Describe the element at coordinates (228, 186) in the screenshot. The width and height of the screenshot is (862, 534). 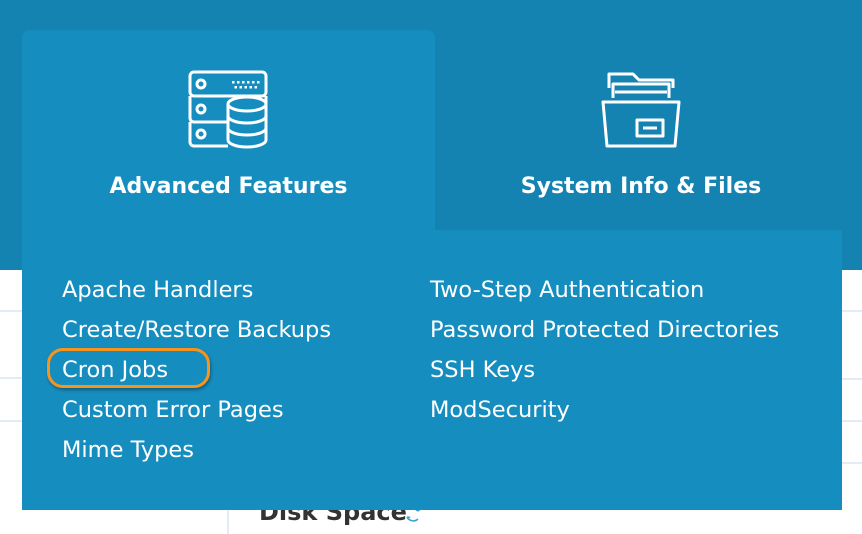
I see `tab-label: Advanced Features` at that location.